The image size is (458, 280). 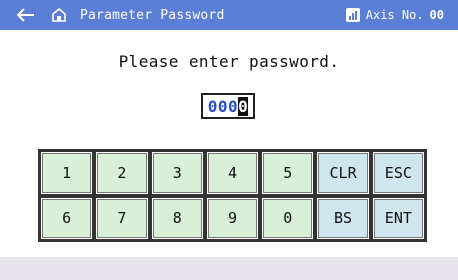 I want to click on title-bar: Parameter Password Axis No. 00, so click(x=229, y=15).